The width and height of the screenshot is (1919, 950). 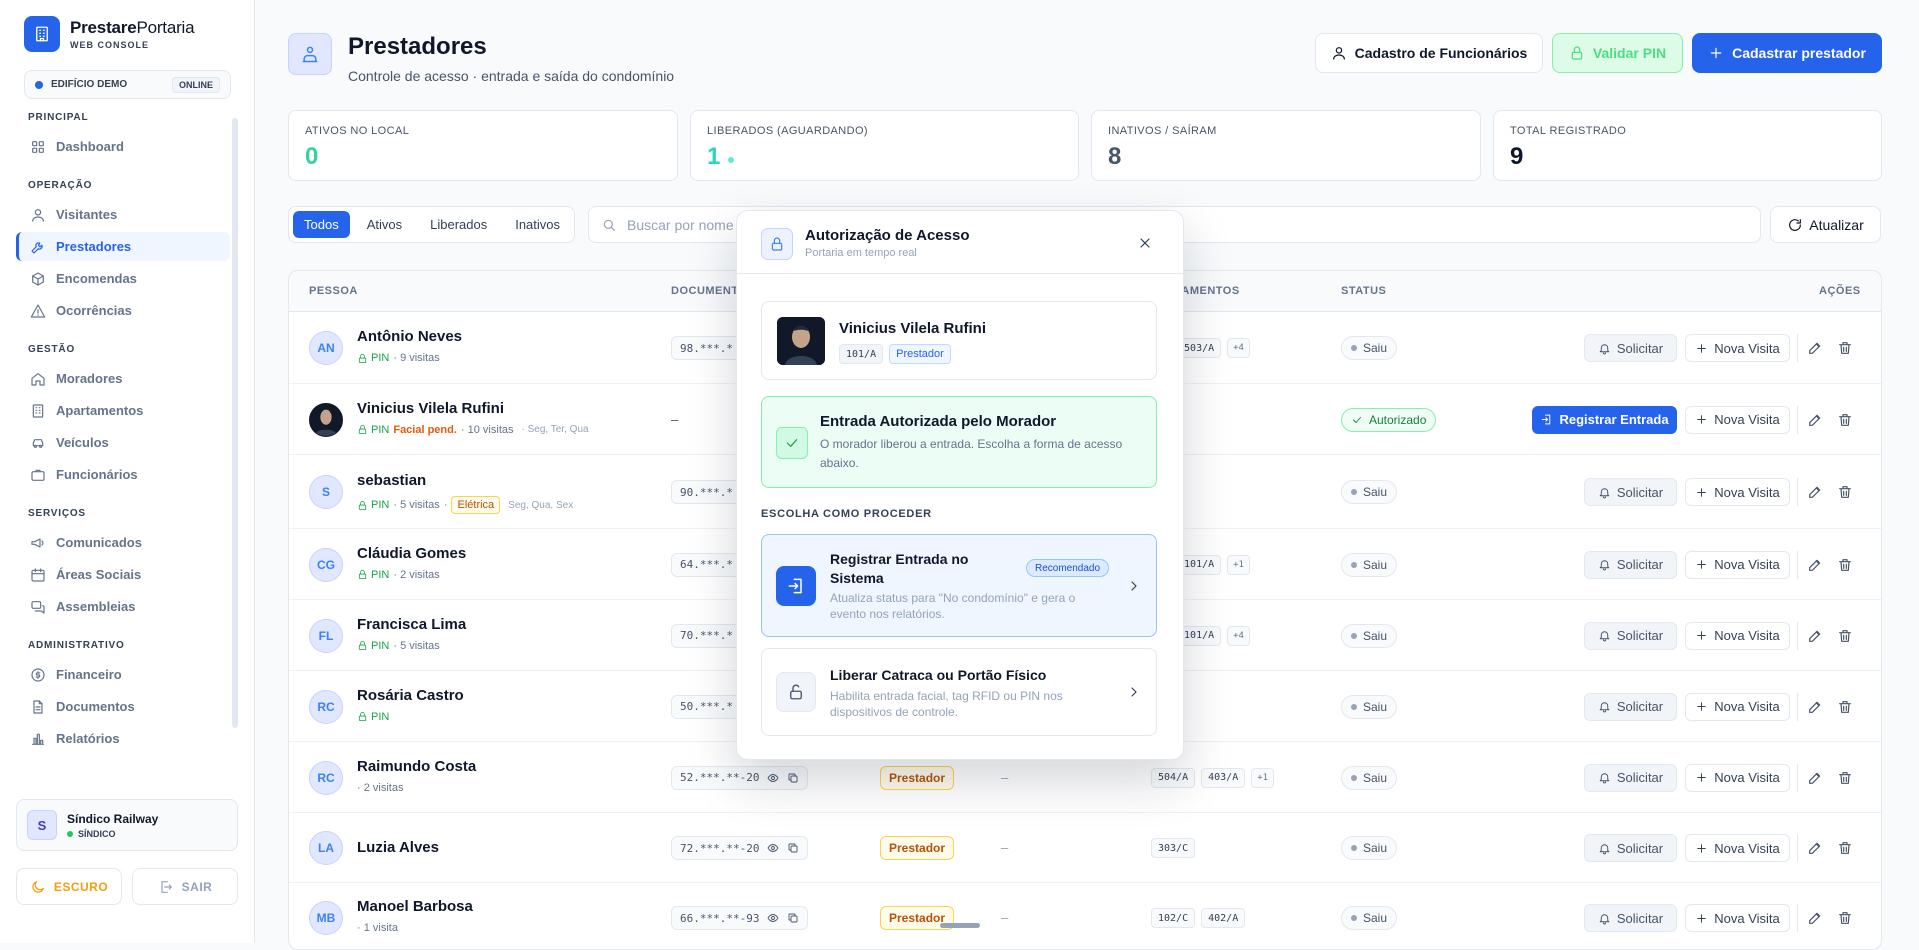 What do you see at coordinates (127, 84) in the screenshot?
I see `building-selector: EDIFÍCIO DEMO ONLINE` at bounding box center [127, 84].